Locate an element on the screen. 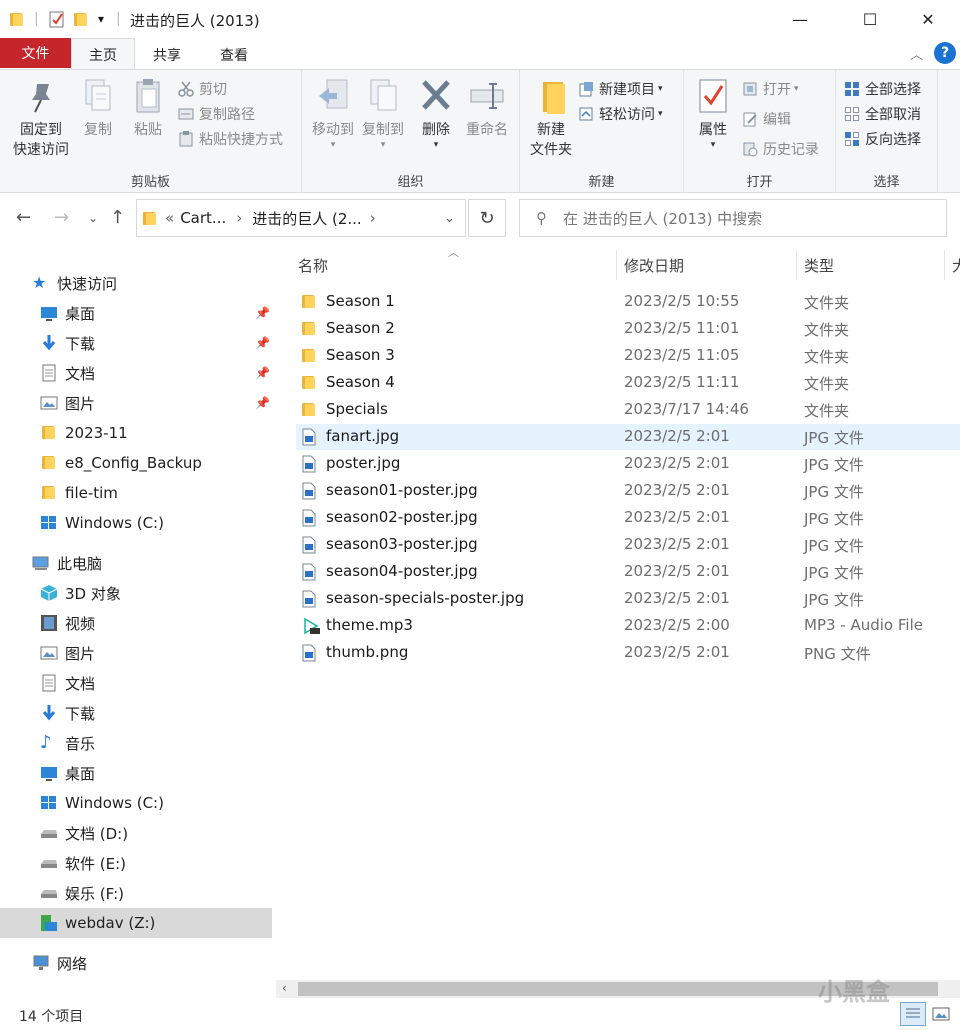 The width and height of the screenshot is (960, 1030). cut-button: 剪切 is located at coordinates (202, 89).